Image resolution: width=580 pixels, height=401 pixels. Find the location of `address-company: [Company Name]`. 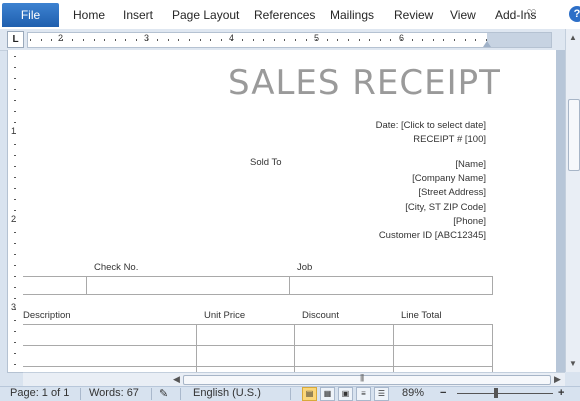

address-company: [Company Name] is located at coordinates (449, 178).